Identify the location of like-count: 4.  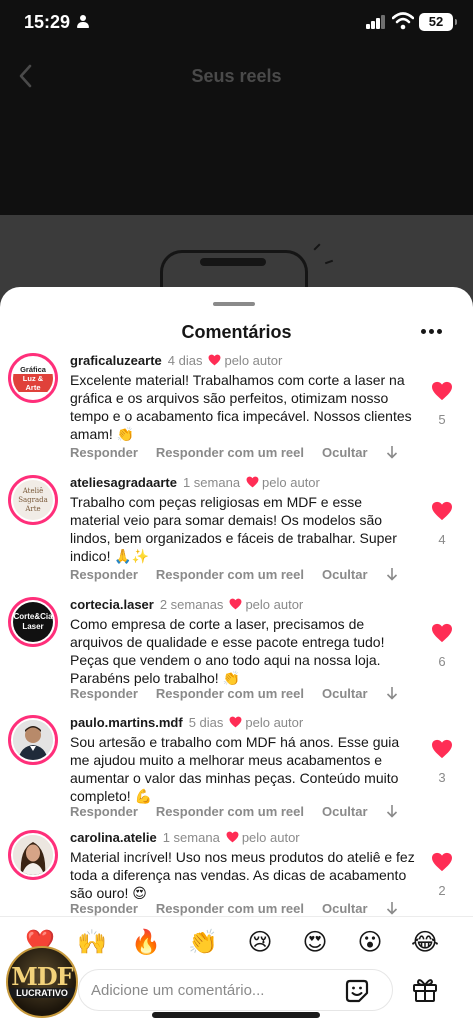
(442, 539).